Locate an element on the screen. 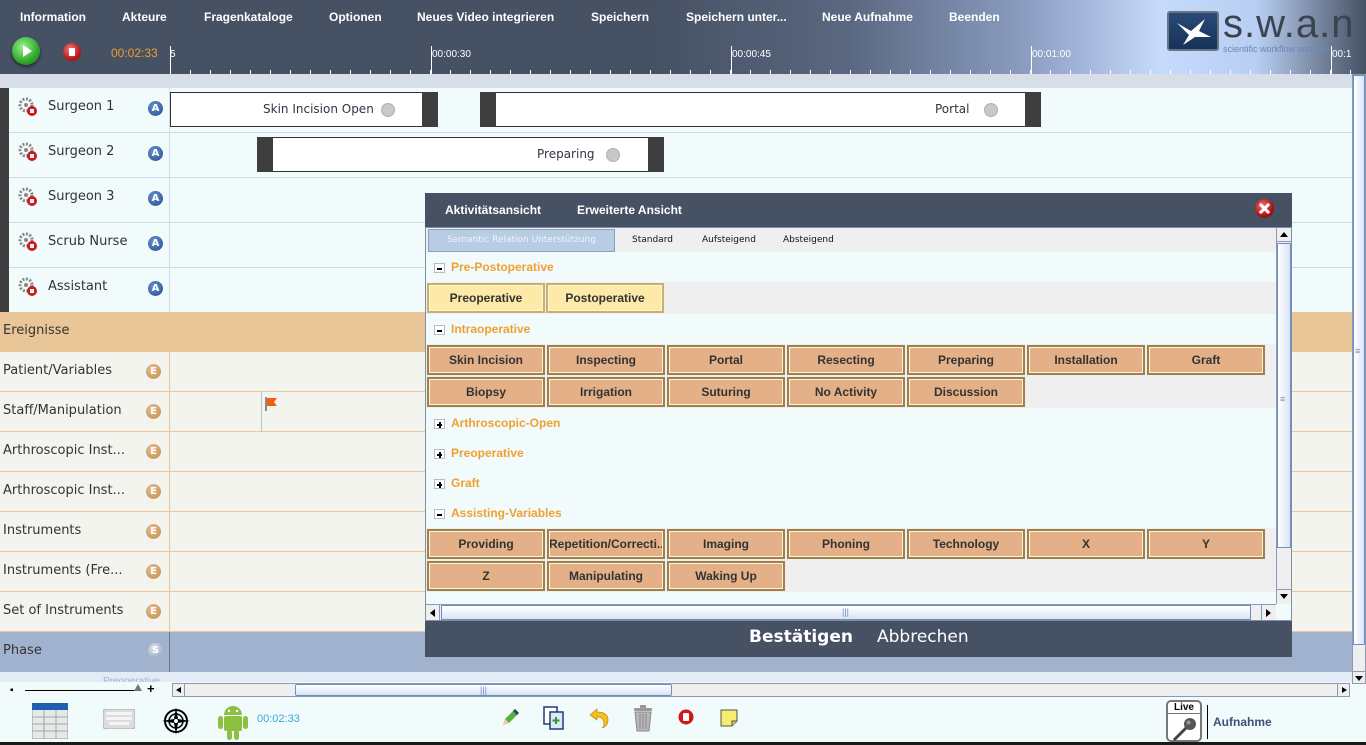 This screenshot has width=1366, height=745. menu-fragenkataloge: Fragenkataloge is located at coordinates (248, 17).